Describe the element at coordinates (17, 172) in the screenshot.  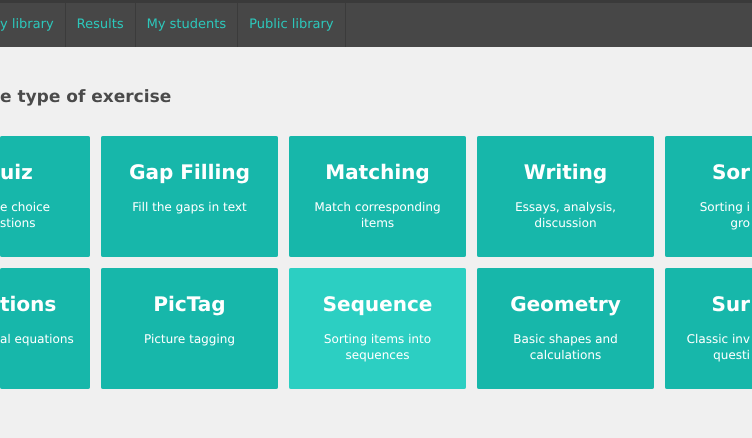
I see `card-title: uiz` at that location.